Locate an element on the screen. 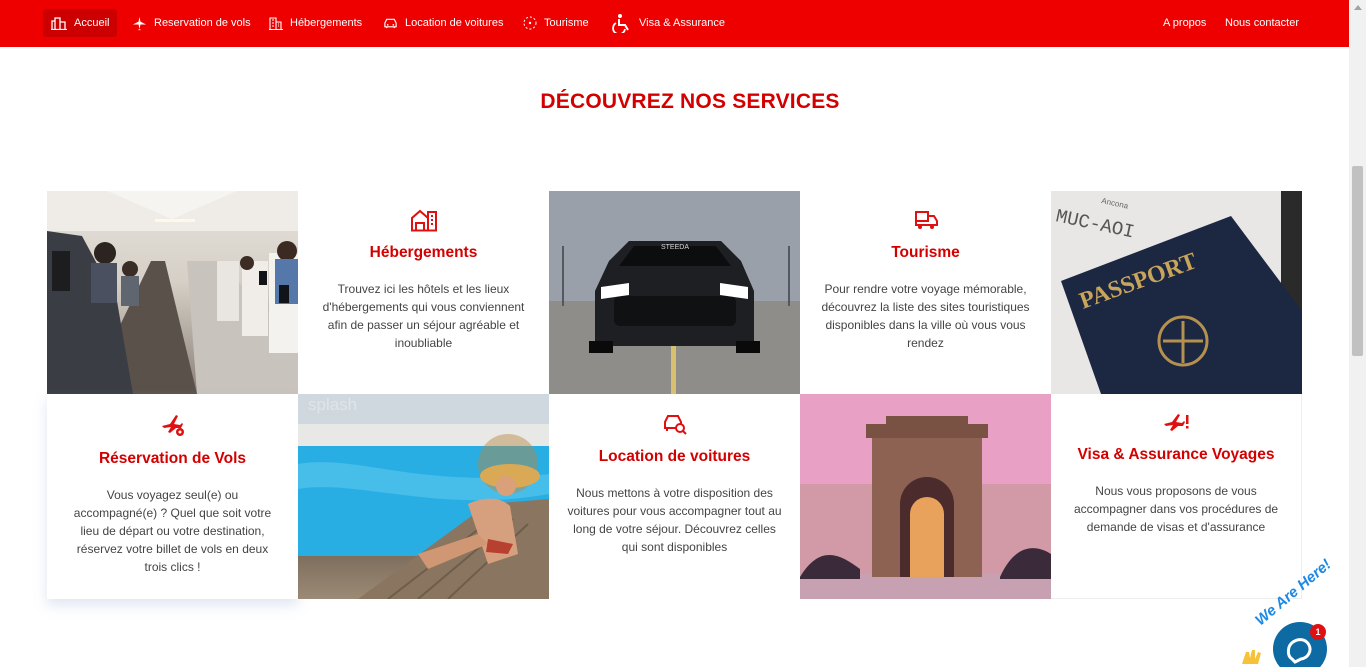  car-windshield-text: STEEDA is located at coordinates (675, 247).